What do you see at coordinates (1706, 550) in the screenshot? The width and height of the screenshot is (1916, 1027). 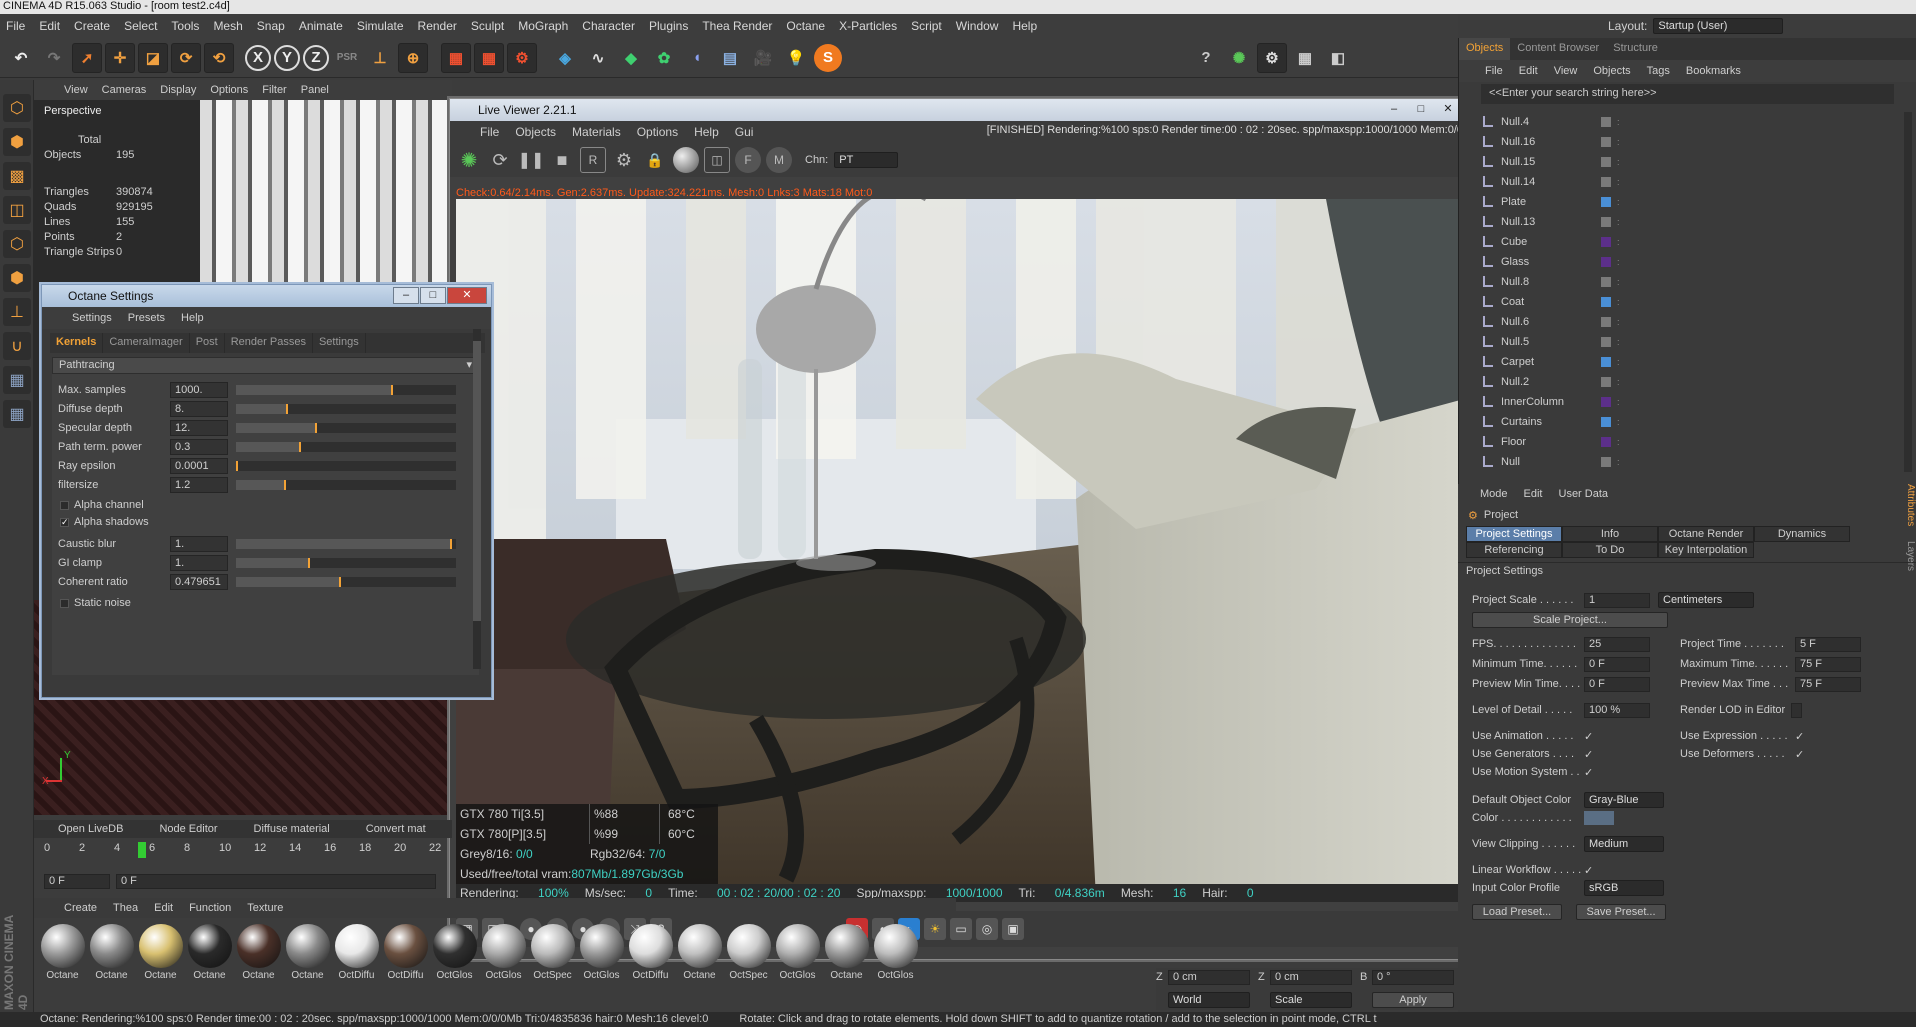 I see `attr-tab-key-interpolation: Key Interpolation` at bounding box center [1706, 550].